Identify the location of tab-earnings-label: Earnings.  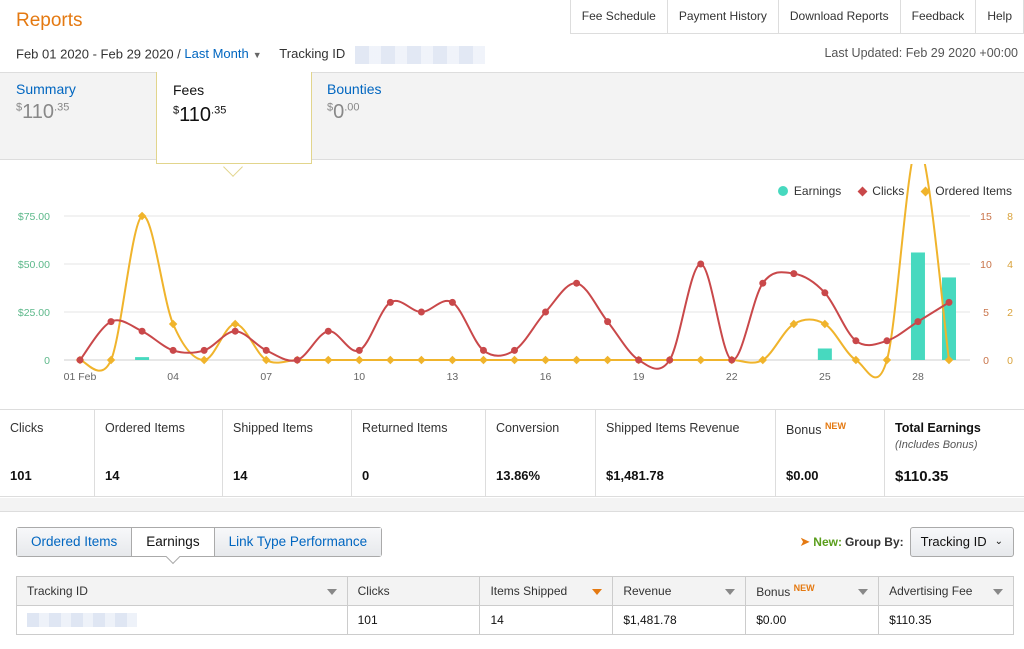
(173, 541).